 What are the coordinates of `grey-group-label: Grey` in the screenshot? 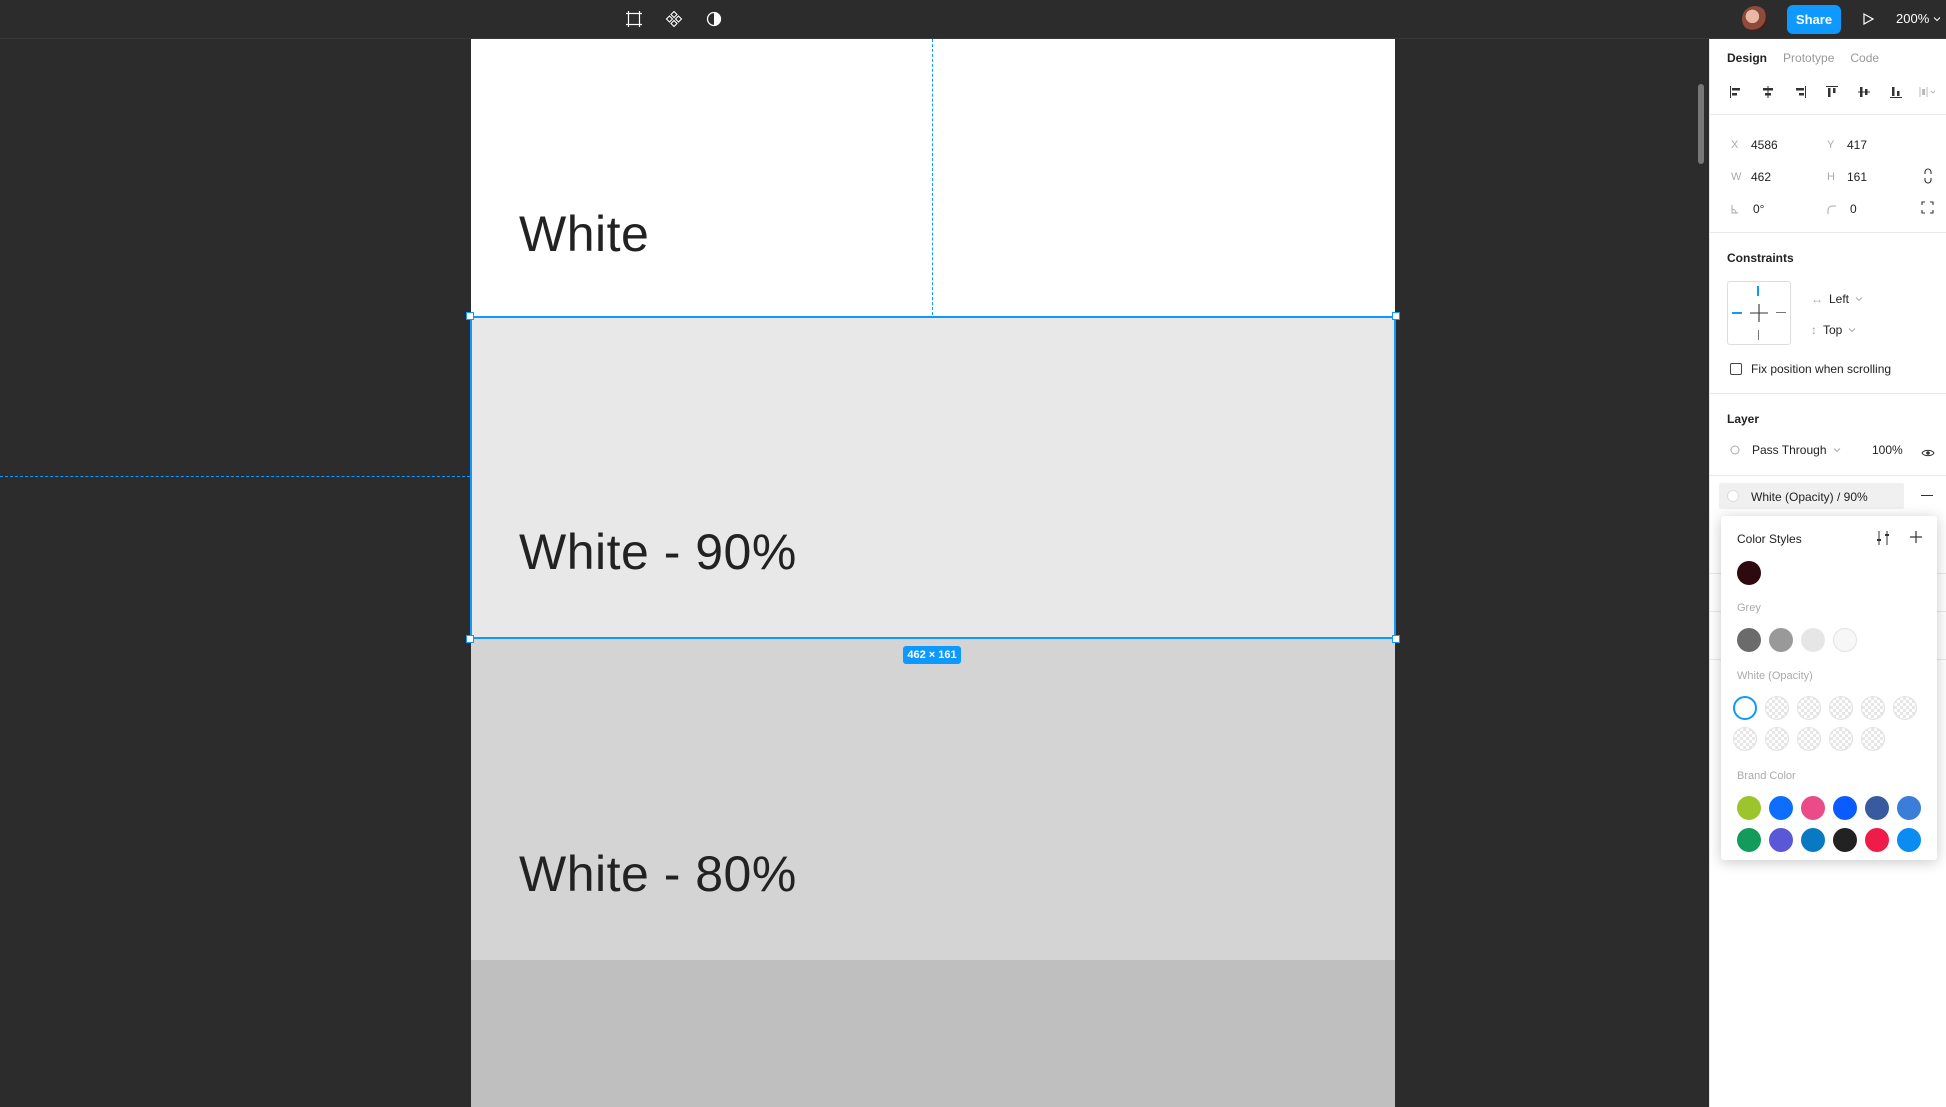 It's located at (1749, 608).